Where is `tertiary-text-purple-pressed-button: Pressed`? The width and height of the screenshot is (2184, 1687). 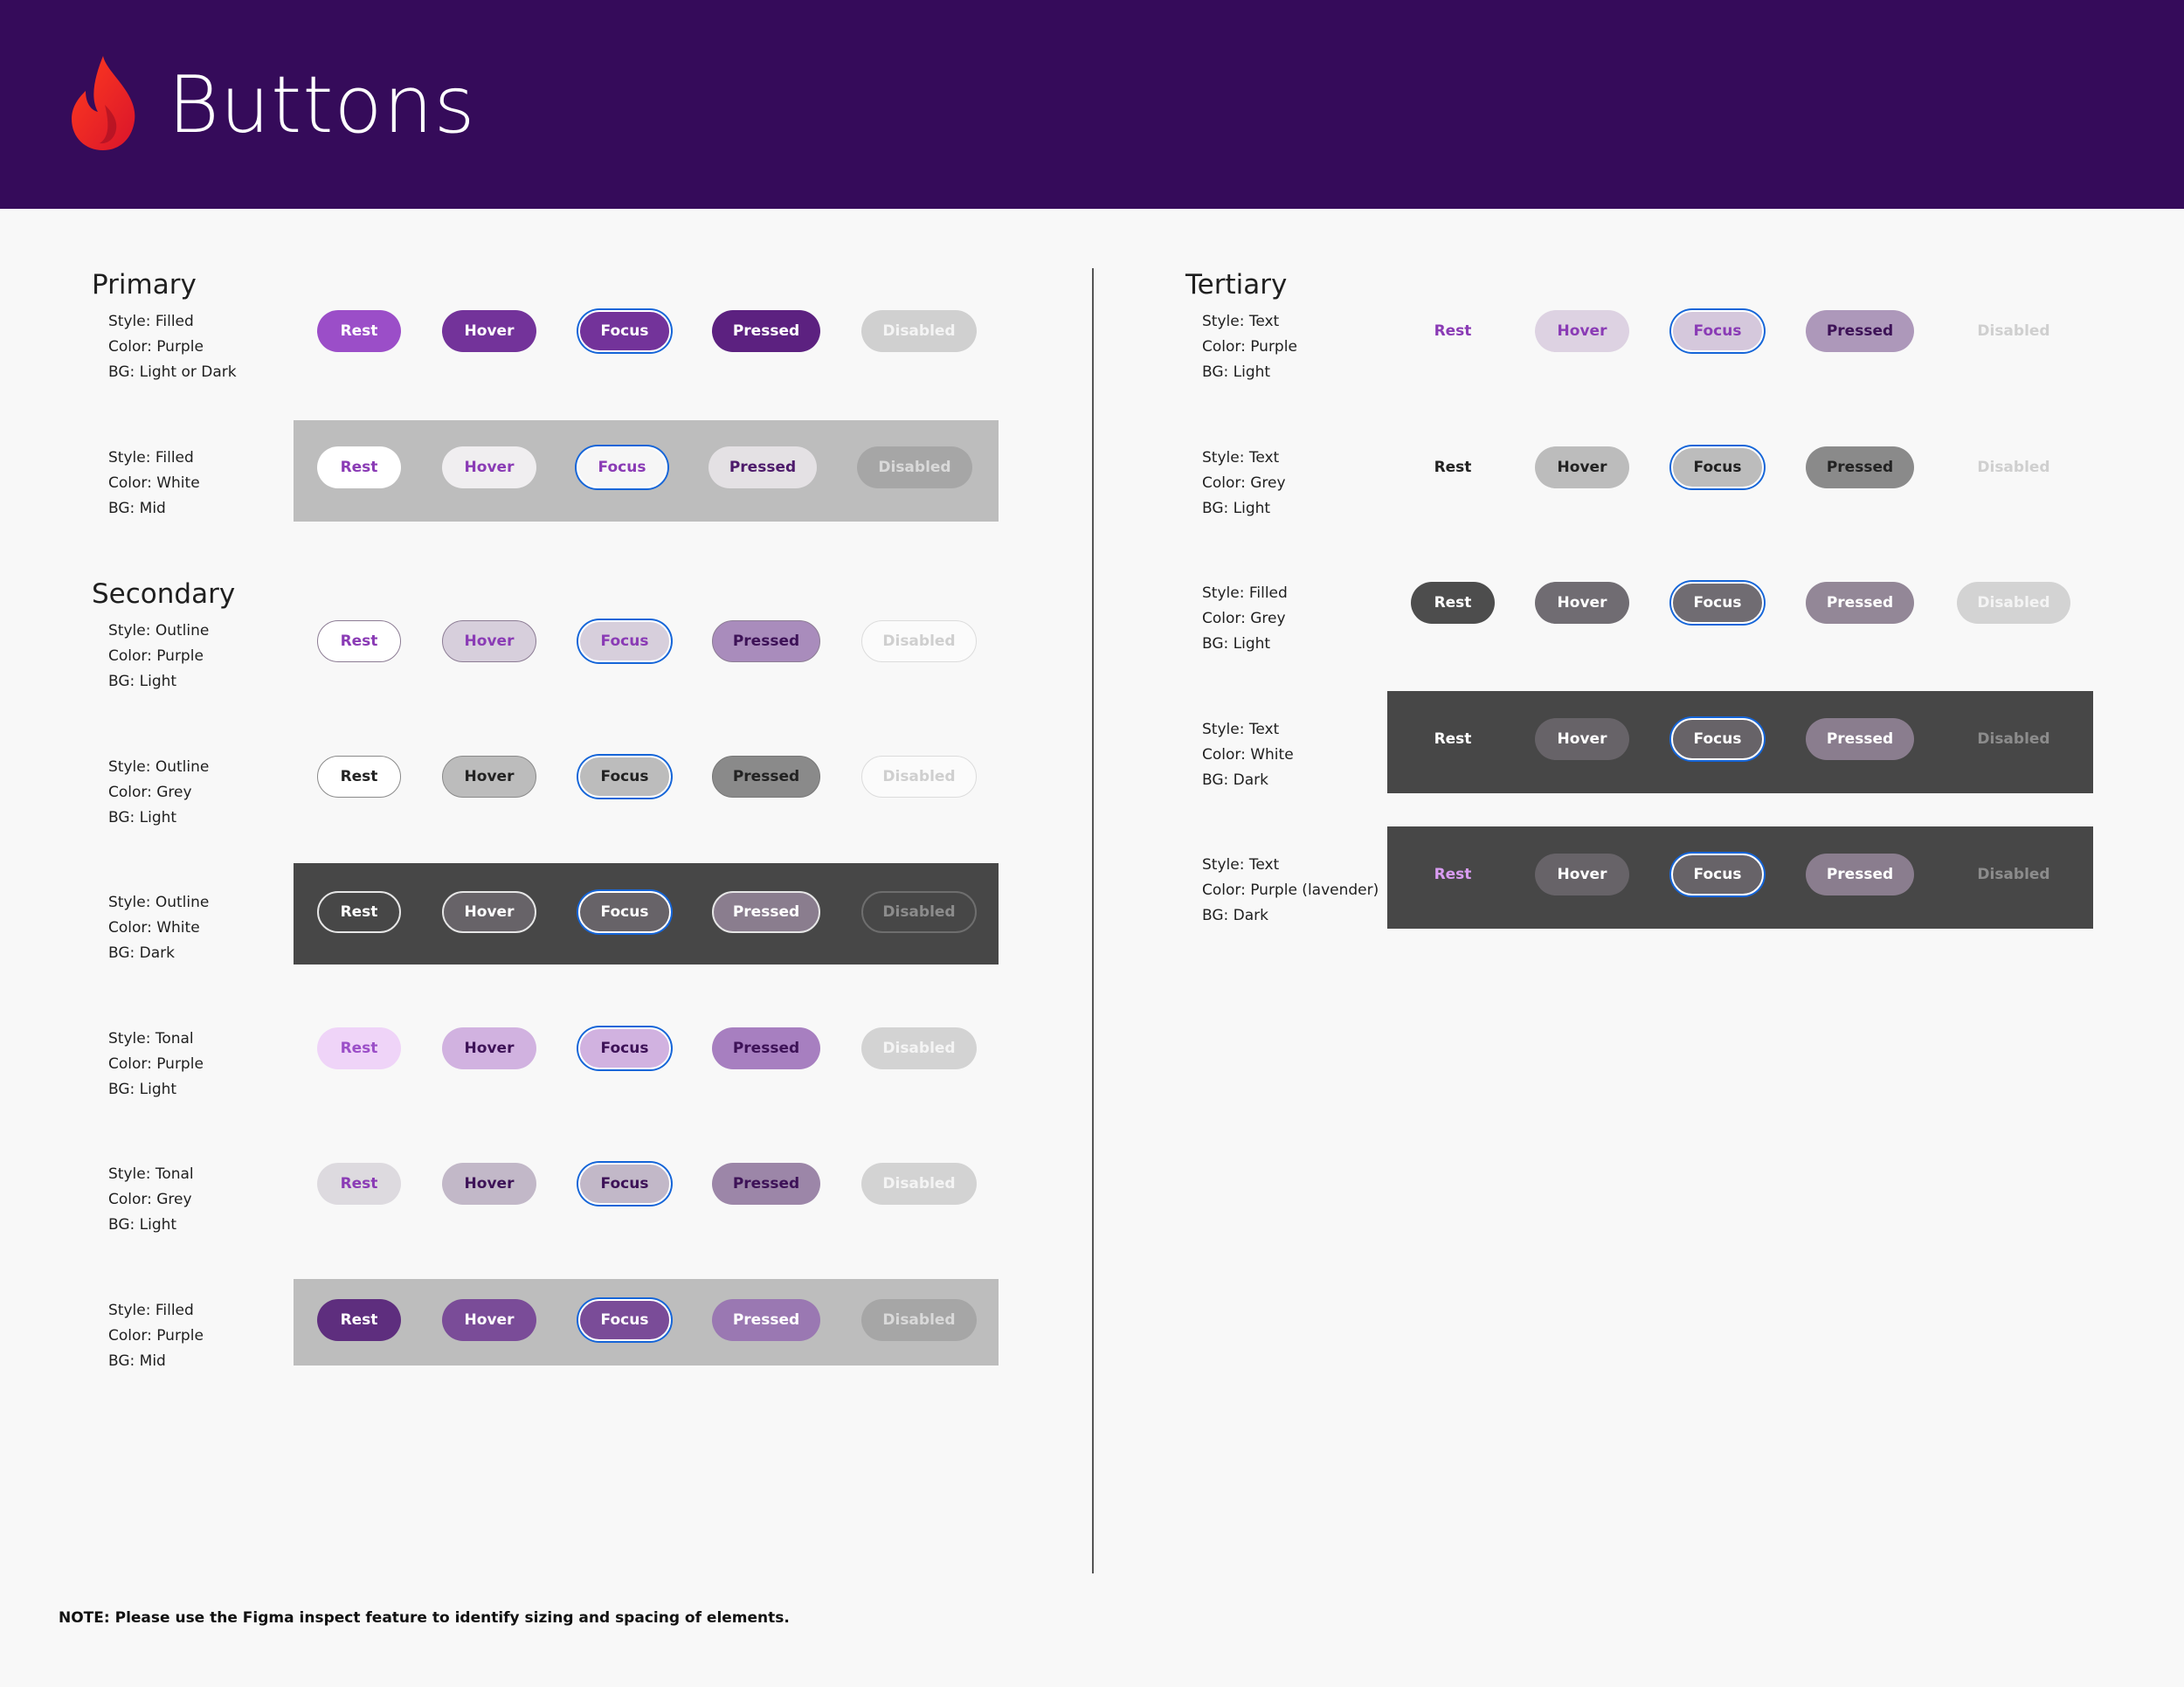 tertiary-text-purple-pressed-button: Pressed is located at coordinates (1860, 331).